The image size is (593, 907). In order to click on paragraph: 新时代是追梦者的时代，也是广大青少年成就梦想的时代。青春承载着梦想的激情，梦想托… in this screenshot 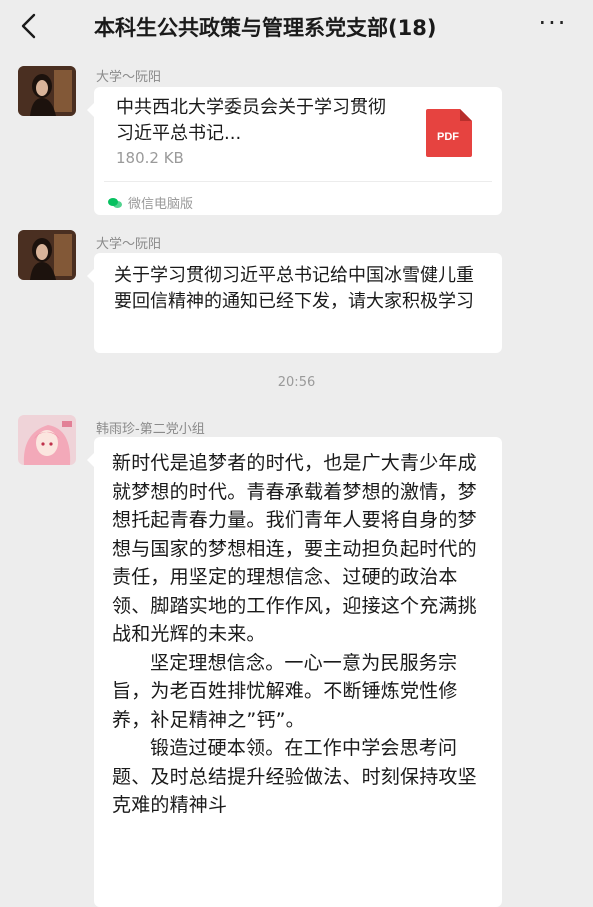, I will do `click(294, 548)`.